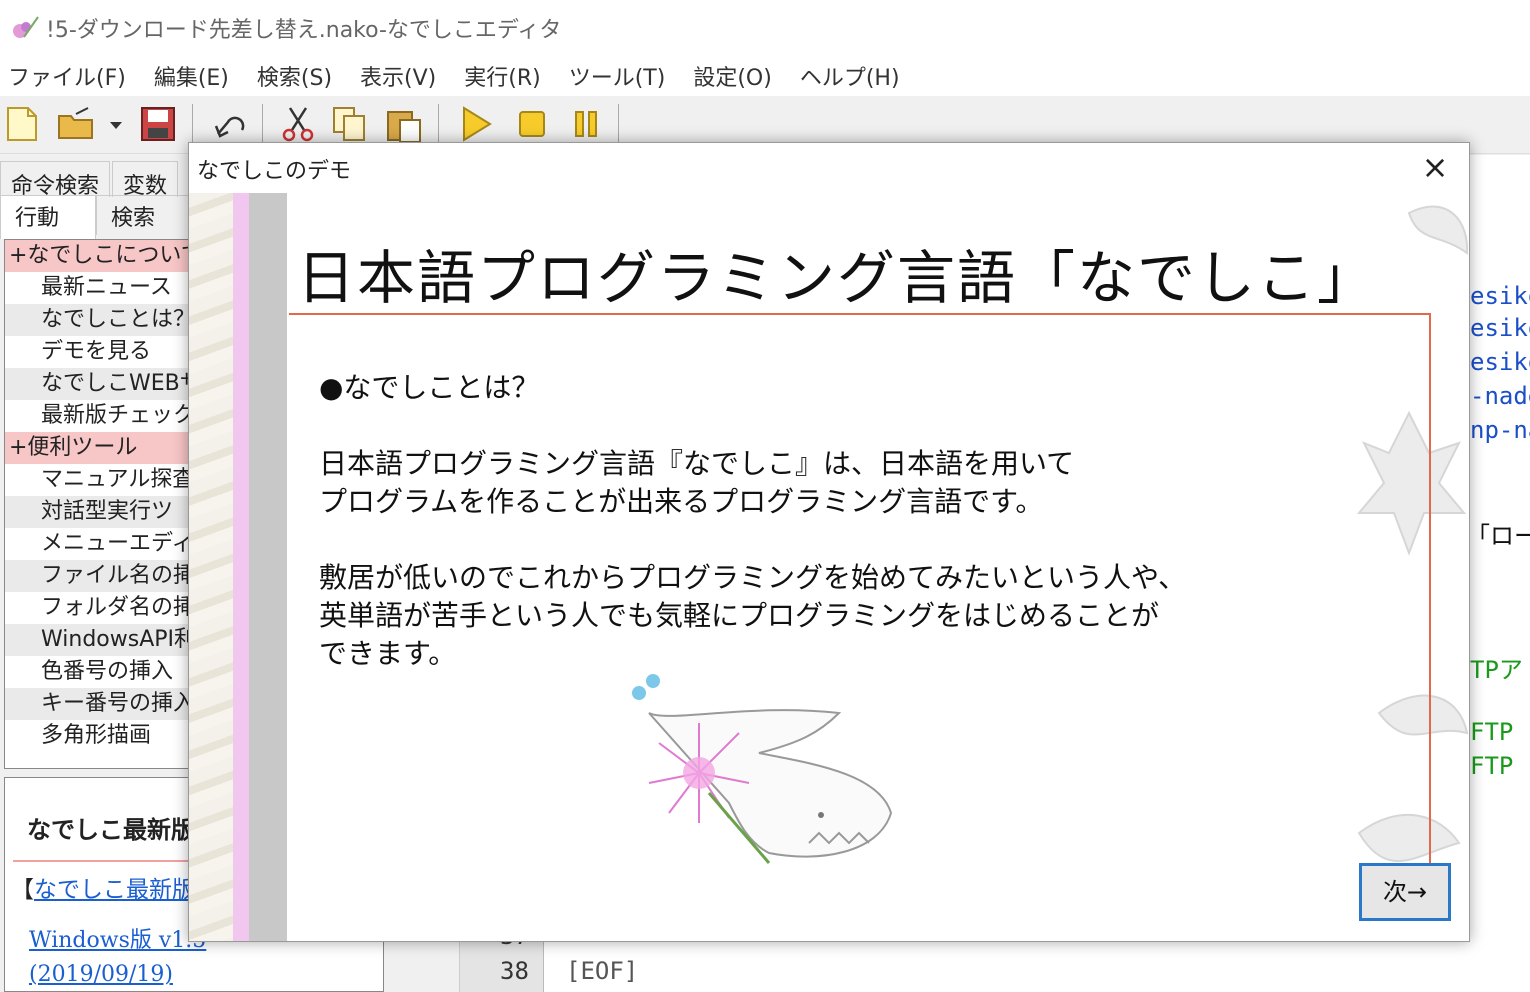  I want to click on save-icon, so click(158, 124).